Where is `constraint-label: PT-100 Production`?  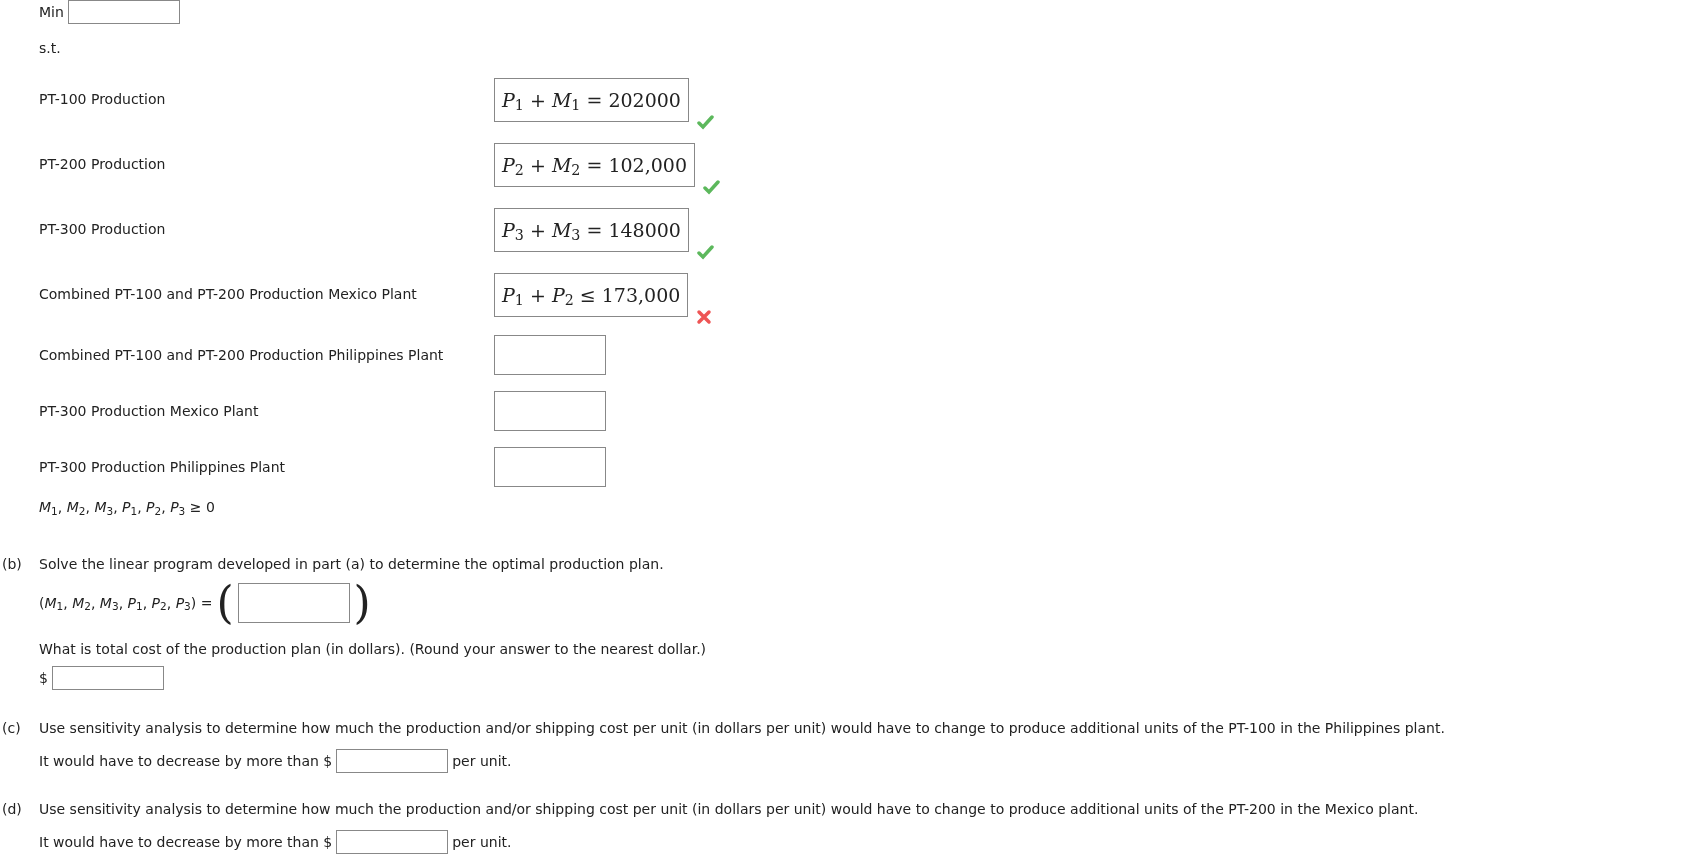 constraint-label: PT-100 Production is located at coordinates (103, 99).